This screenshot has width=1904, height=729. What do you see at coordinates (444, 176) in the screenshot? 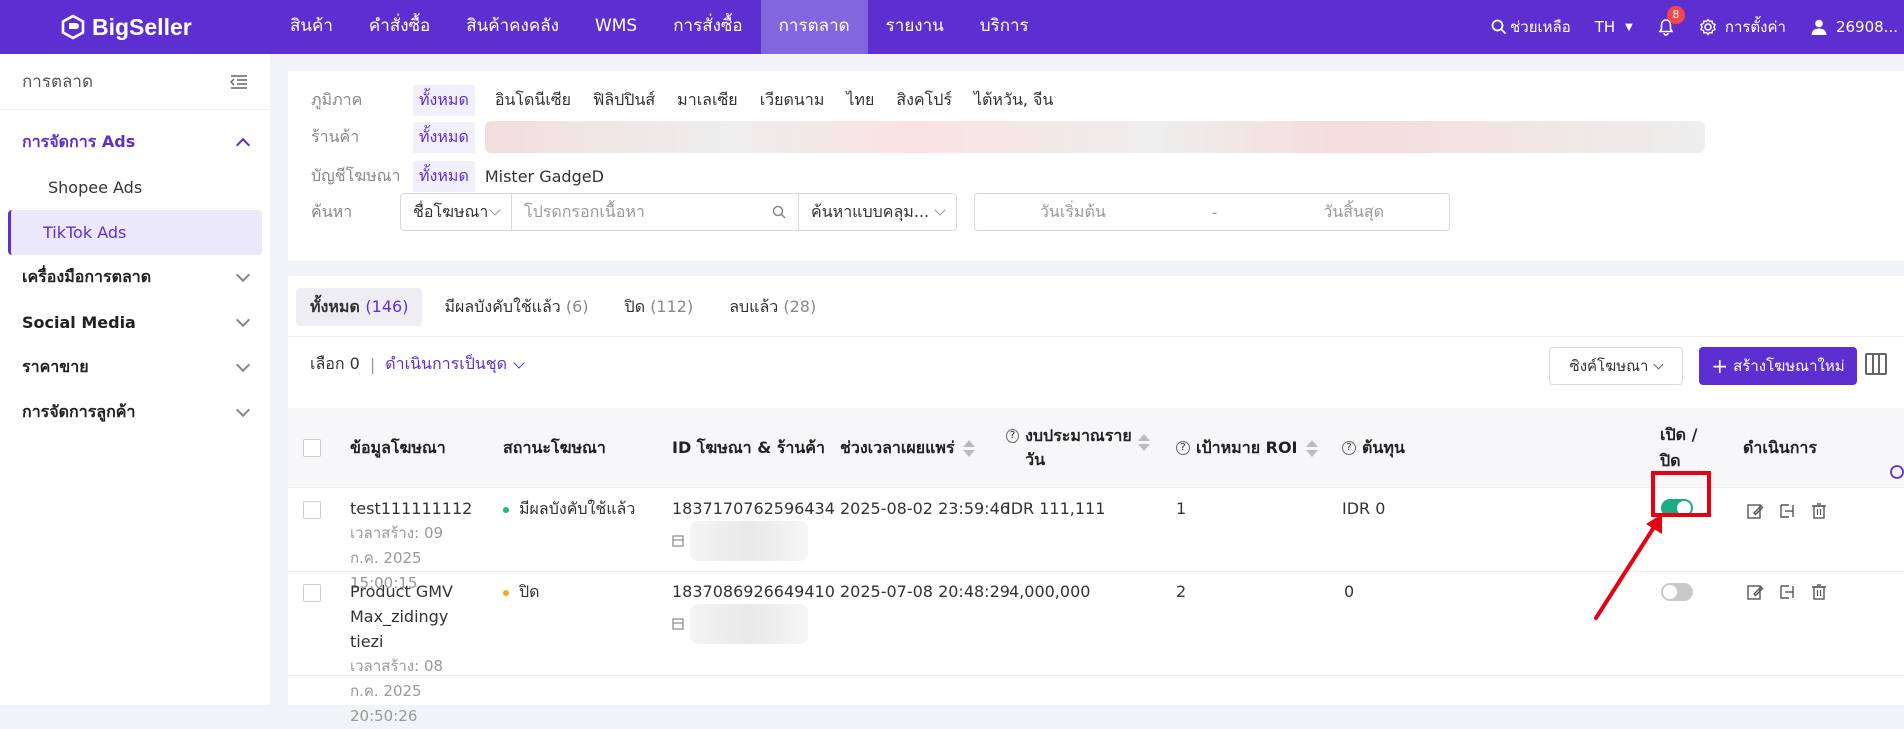
I see `account-all-tag: ทั้งหมด` at bounding box center [444, 176].